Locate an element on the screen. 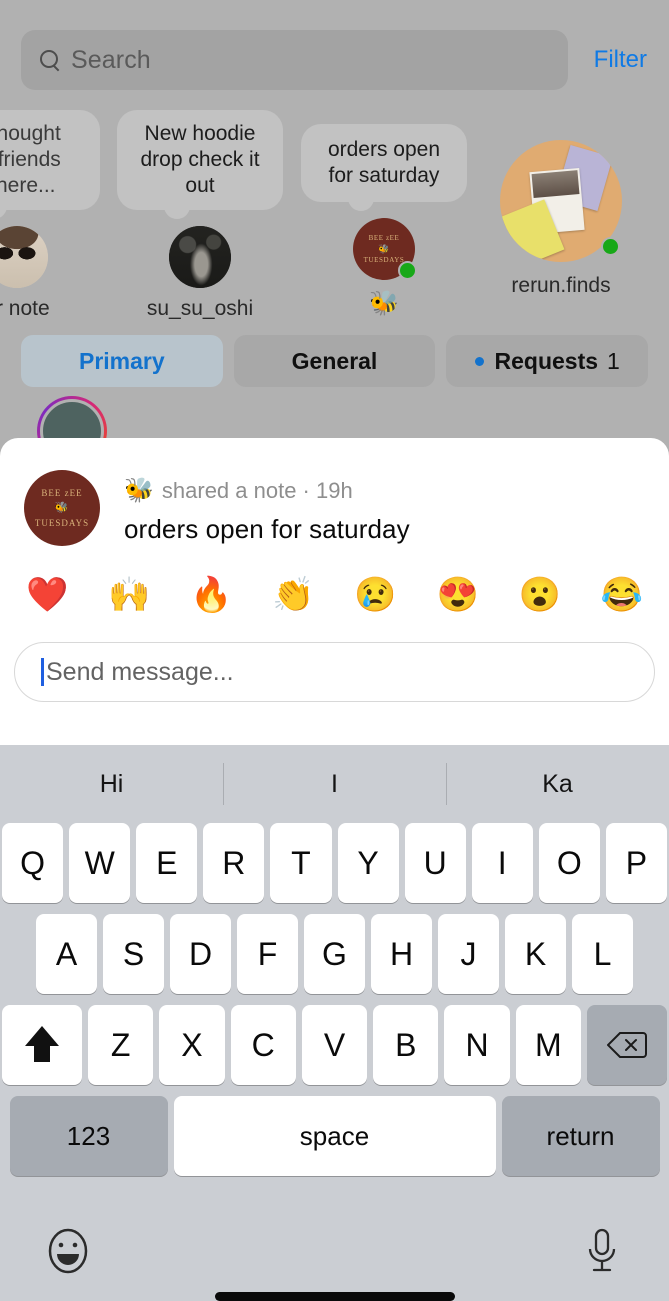 The image size is (669, 1301). key-o: O is located at coordinates (569, 863).